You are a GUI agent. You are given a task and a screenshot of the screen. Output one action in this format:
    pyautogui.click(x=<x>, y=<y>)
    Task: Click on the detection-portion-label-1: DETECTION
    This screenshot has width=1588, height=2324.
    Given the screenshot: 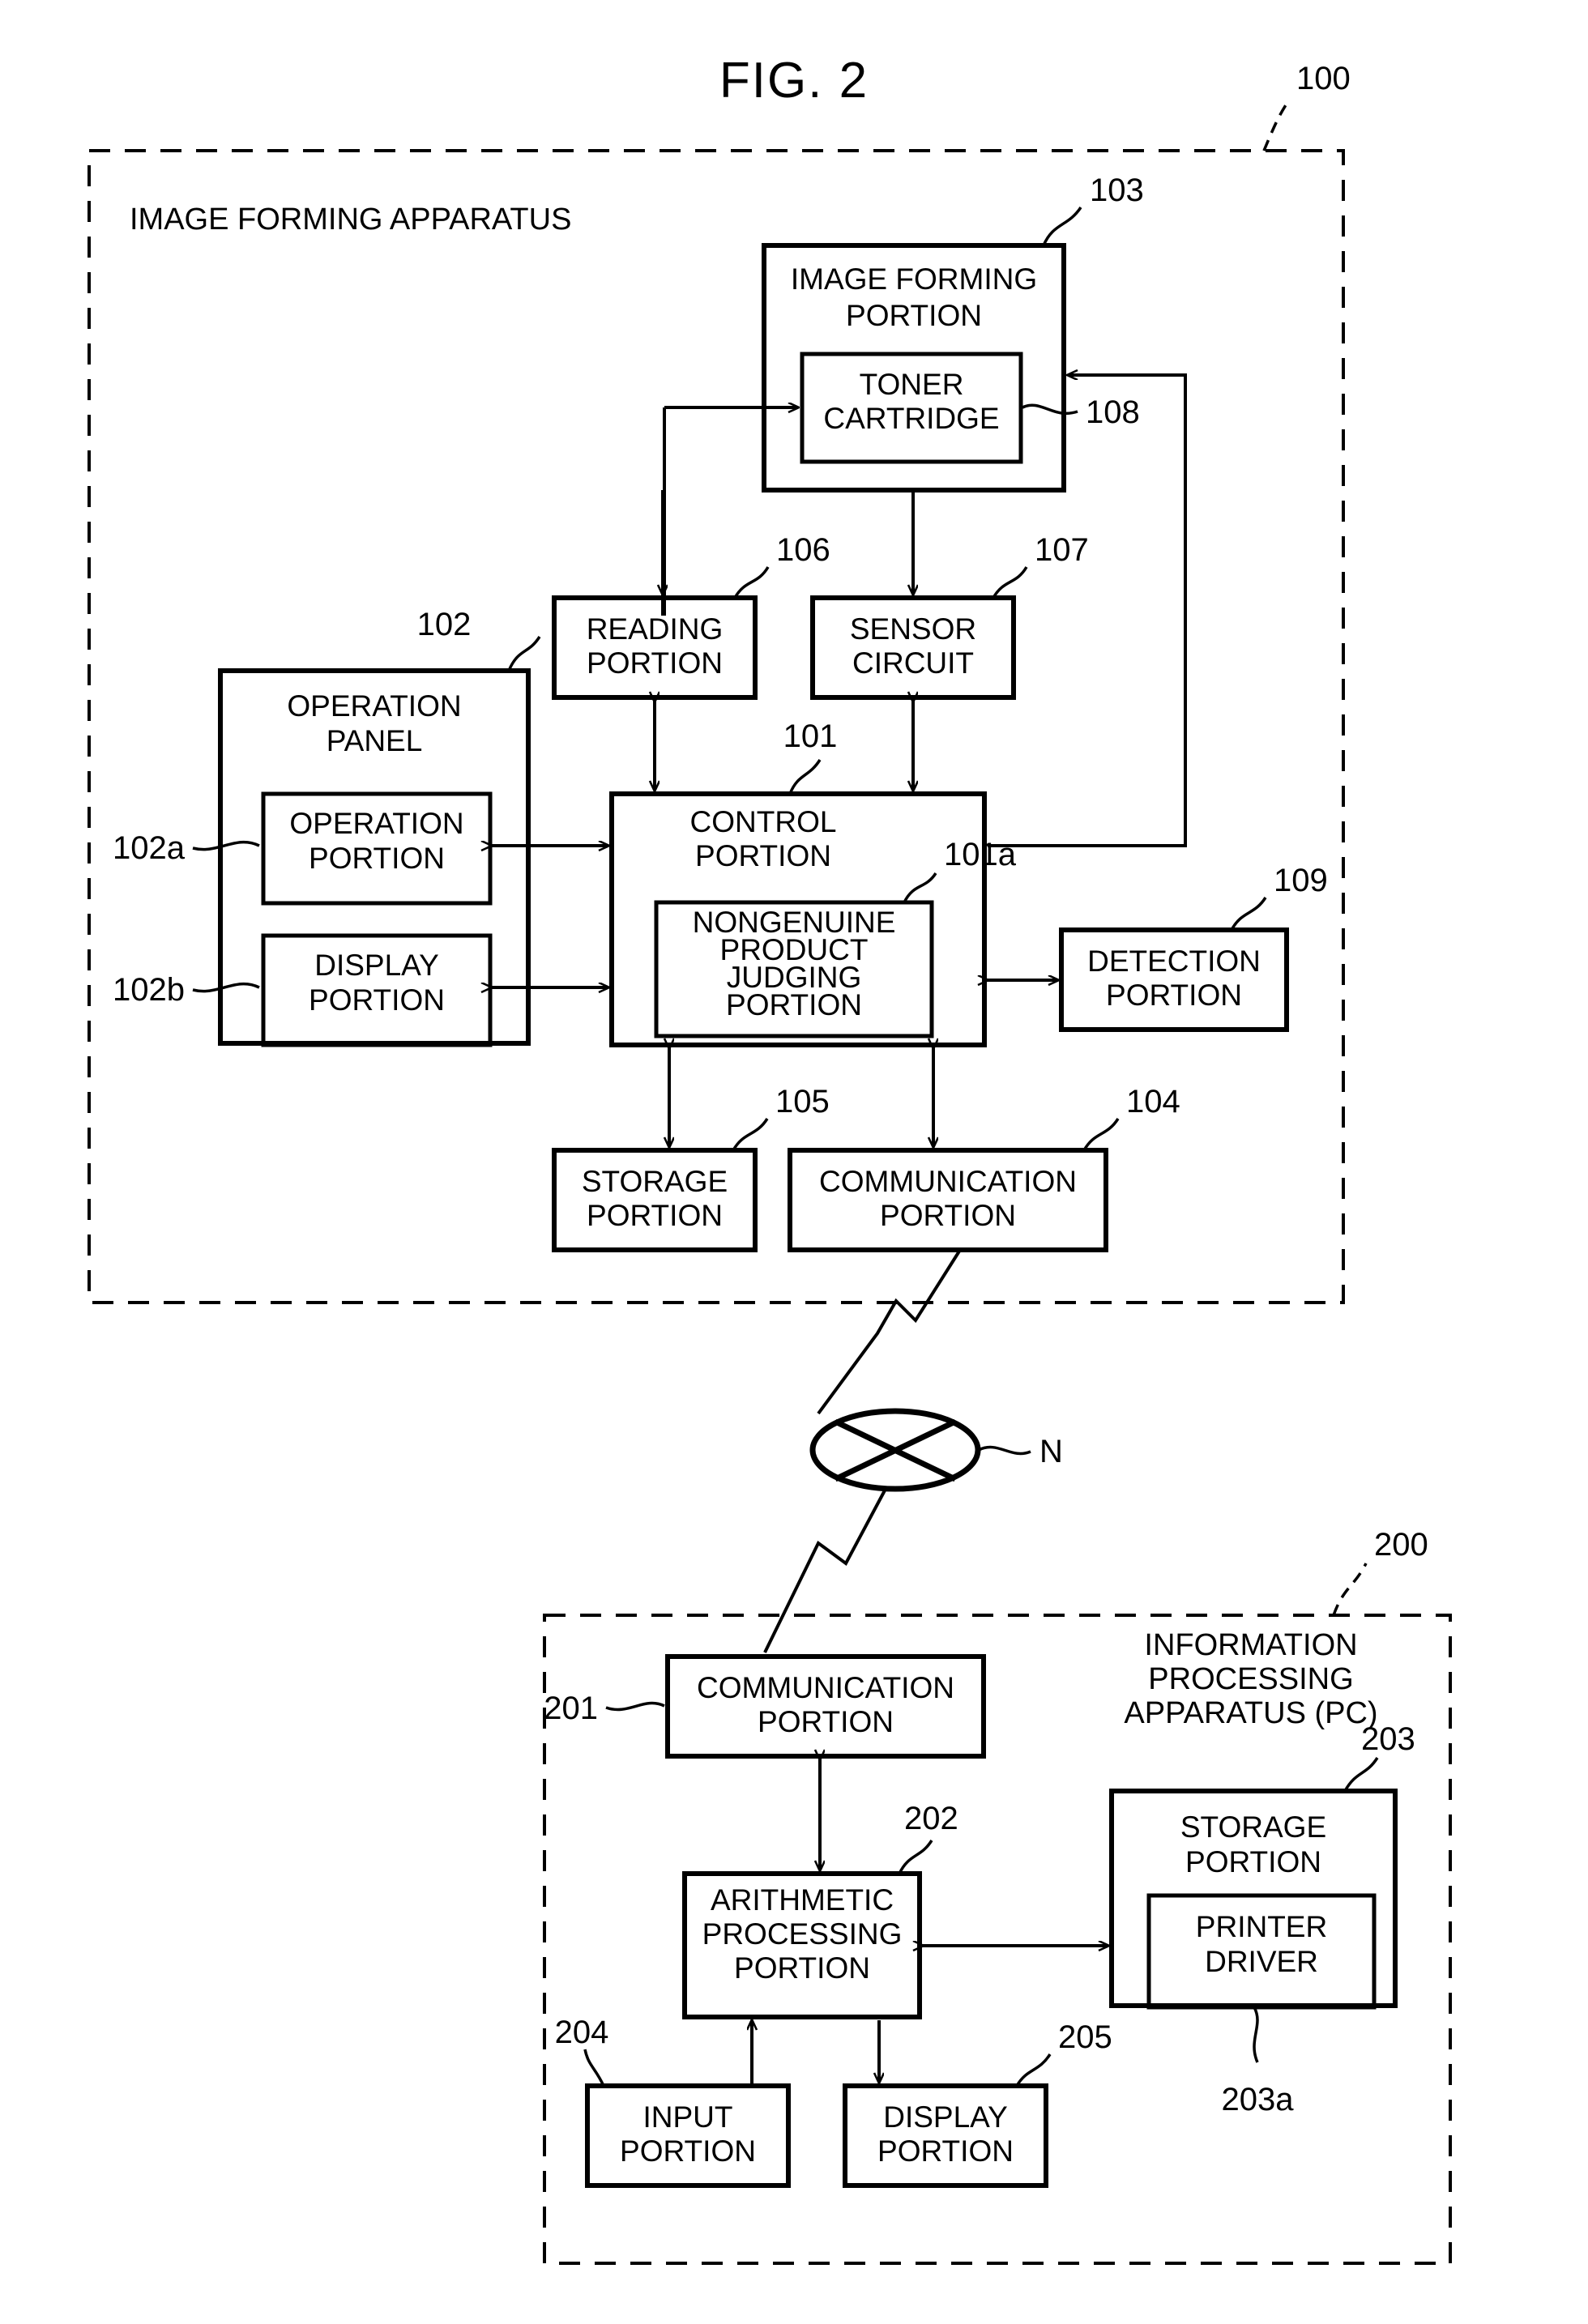 What is the action you would take?
    pyautogui.click(x=1174, y=961)
    